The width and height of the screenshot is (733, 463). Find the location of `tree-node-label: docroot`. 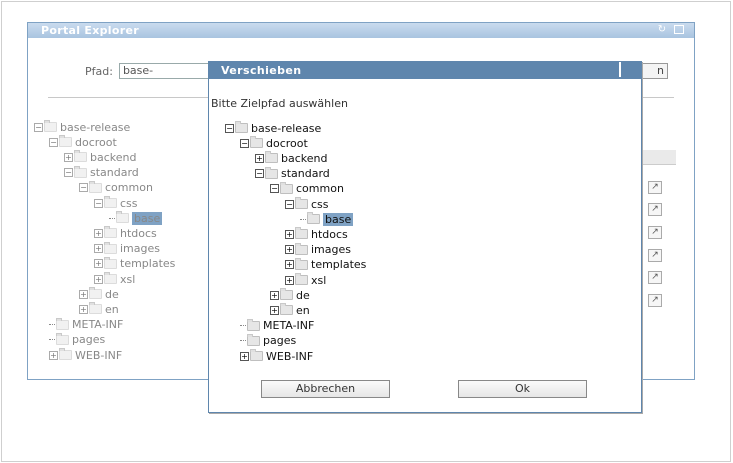

tree-node-label: docroot is located at coordinates (96, 142).